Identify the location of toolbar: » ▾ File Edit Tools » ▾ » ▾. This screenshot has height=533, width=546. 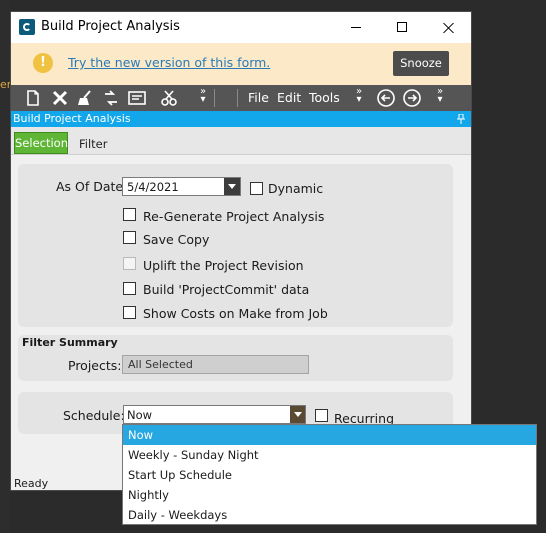
(241, 98).